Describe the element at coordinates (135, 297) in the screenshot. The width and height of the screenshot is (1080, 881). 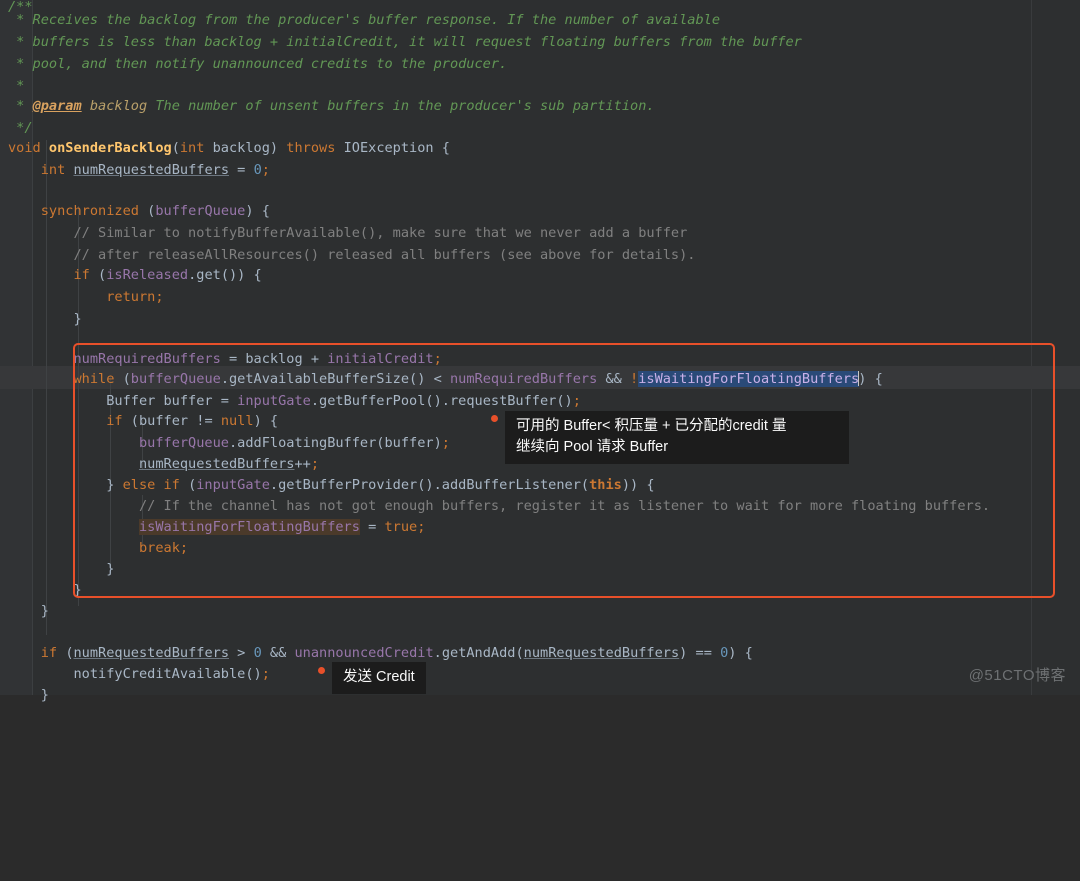
I see `code-line: return;` at that location.